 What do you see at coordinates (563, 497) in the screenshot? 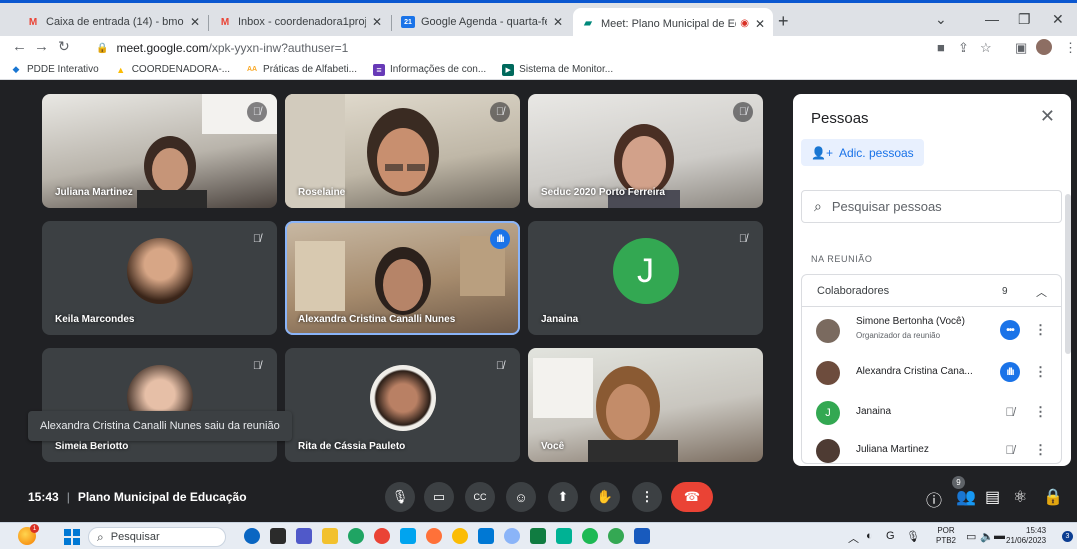
I see `present-button: ⬆` at bounding box center [563, 497].